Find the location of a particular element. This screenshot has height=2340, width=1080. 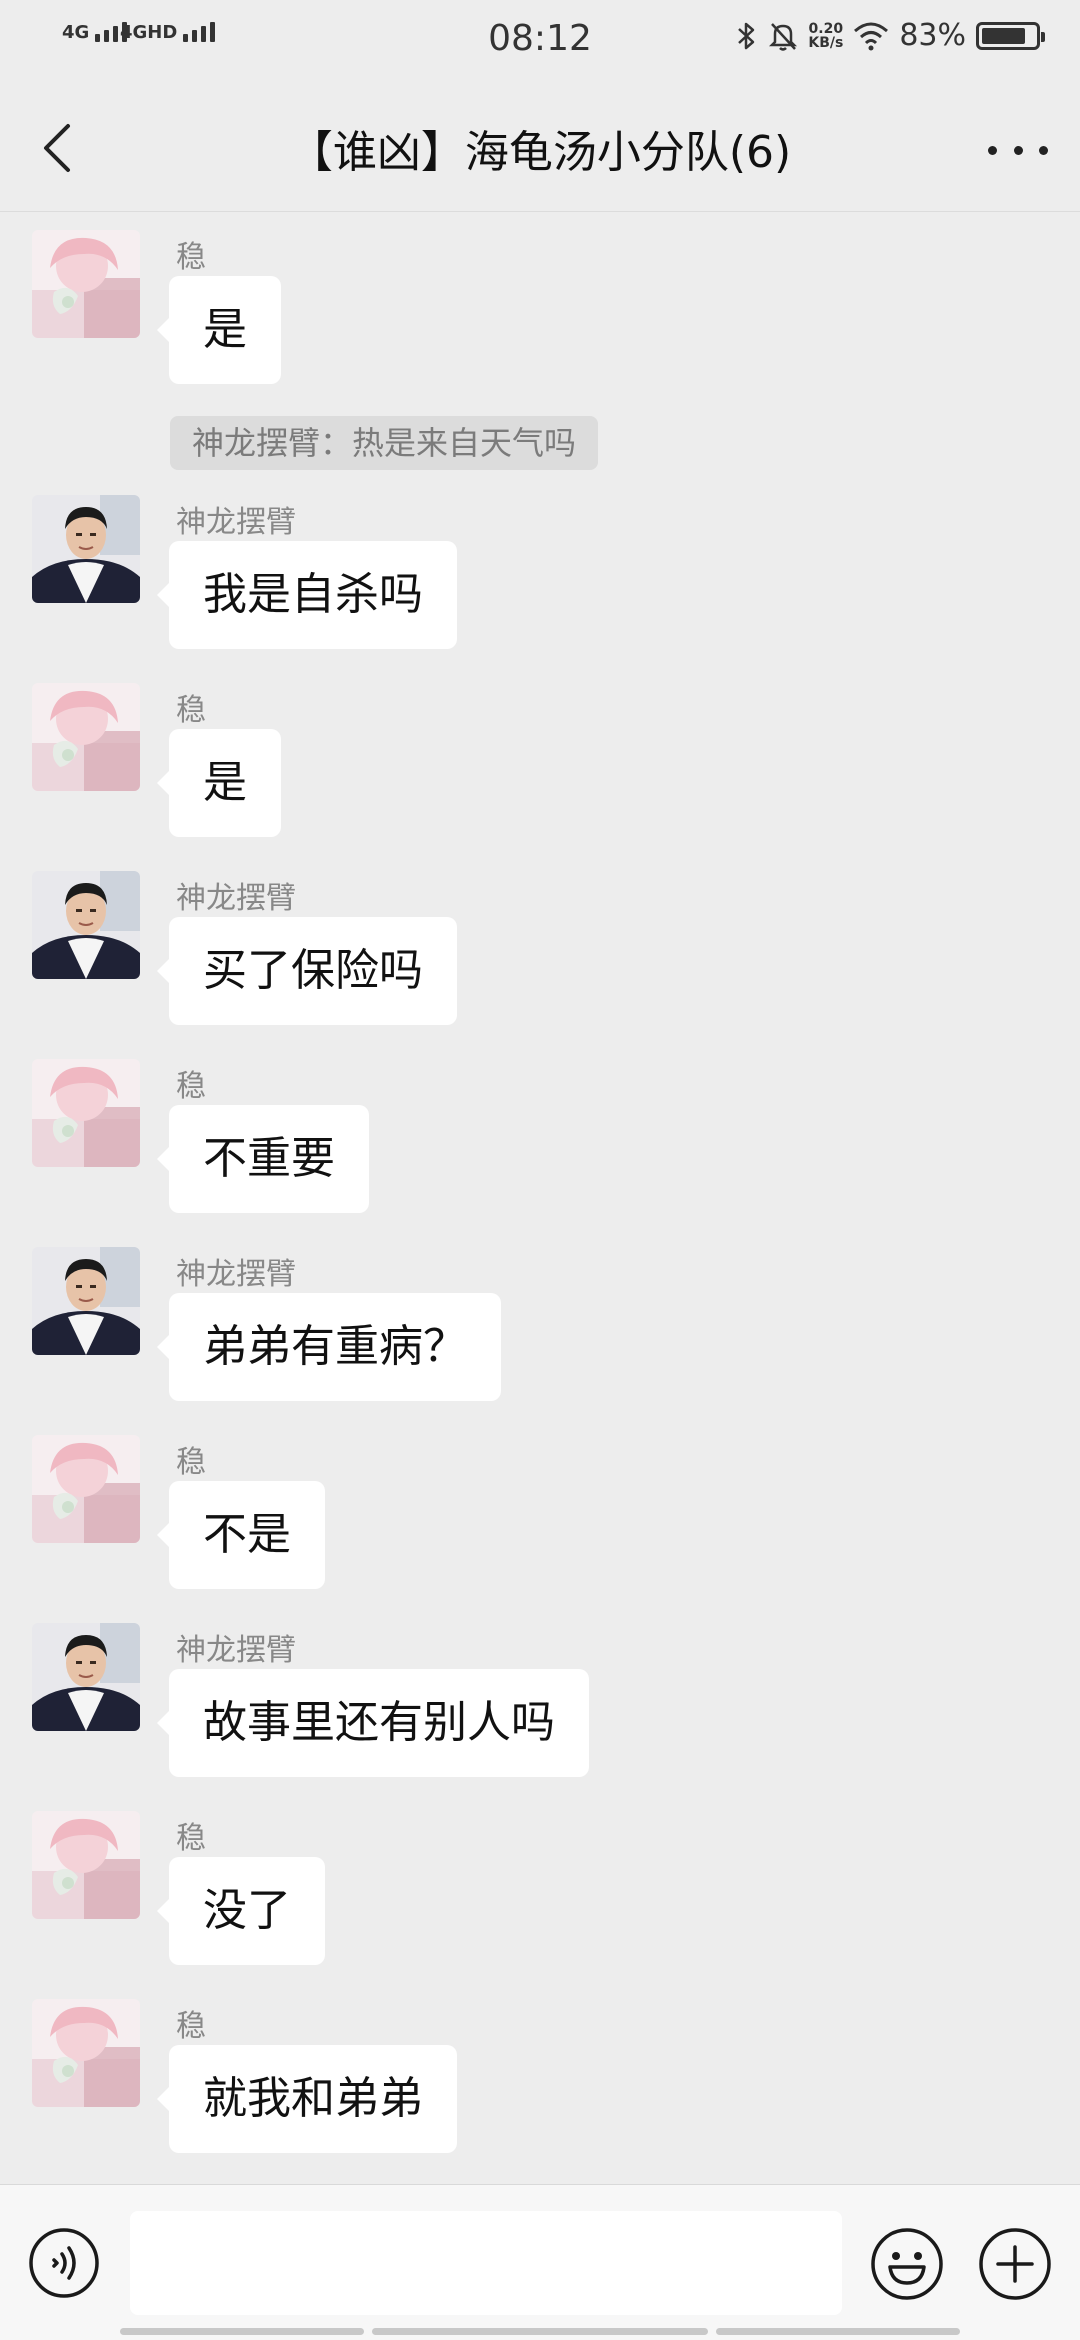

message-bubble: 不重要 is located at coordinates (263, 1159).